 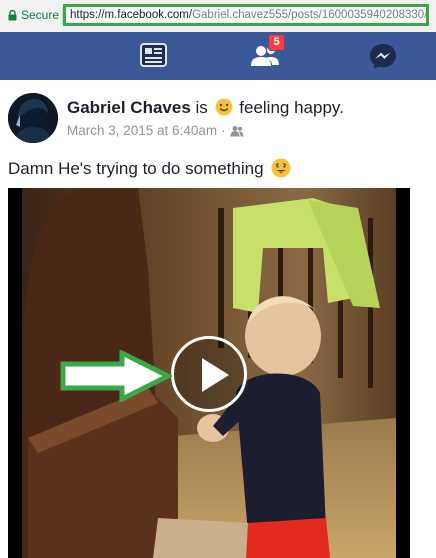 I want to click on post-text-content: Damn He's trying to do something, so click(x=136, y=168).